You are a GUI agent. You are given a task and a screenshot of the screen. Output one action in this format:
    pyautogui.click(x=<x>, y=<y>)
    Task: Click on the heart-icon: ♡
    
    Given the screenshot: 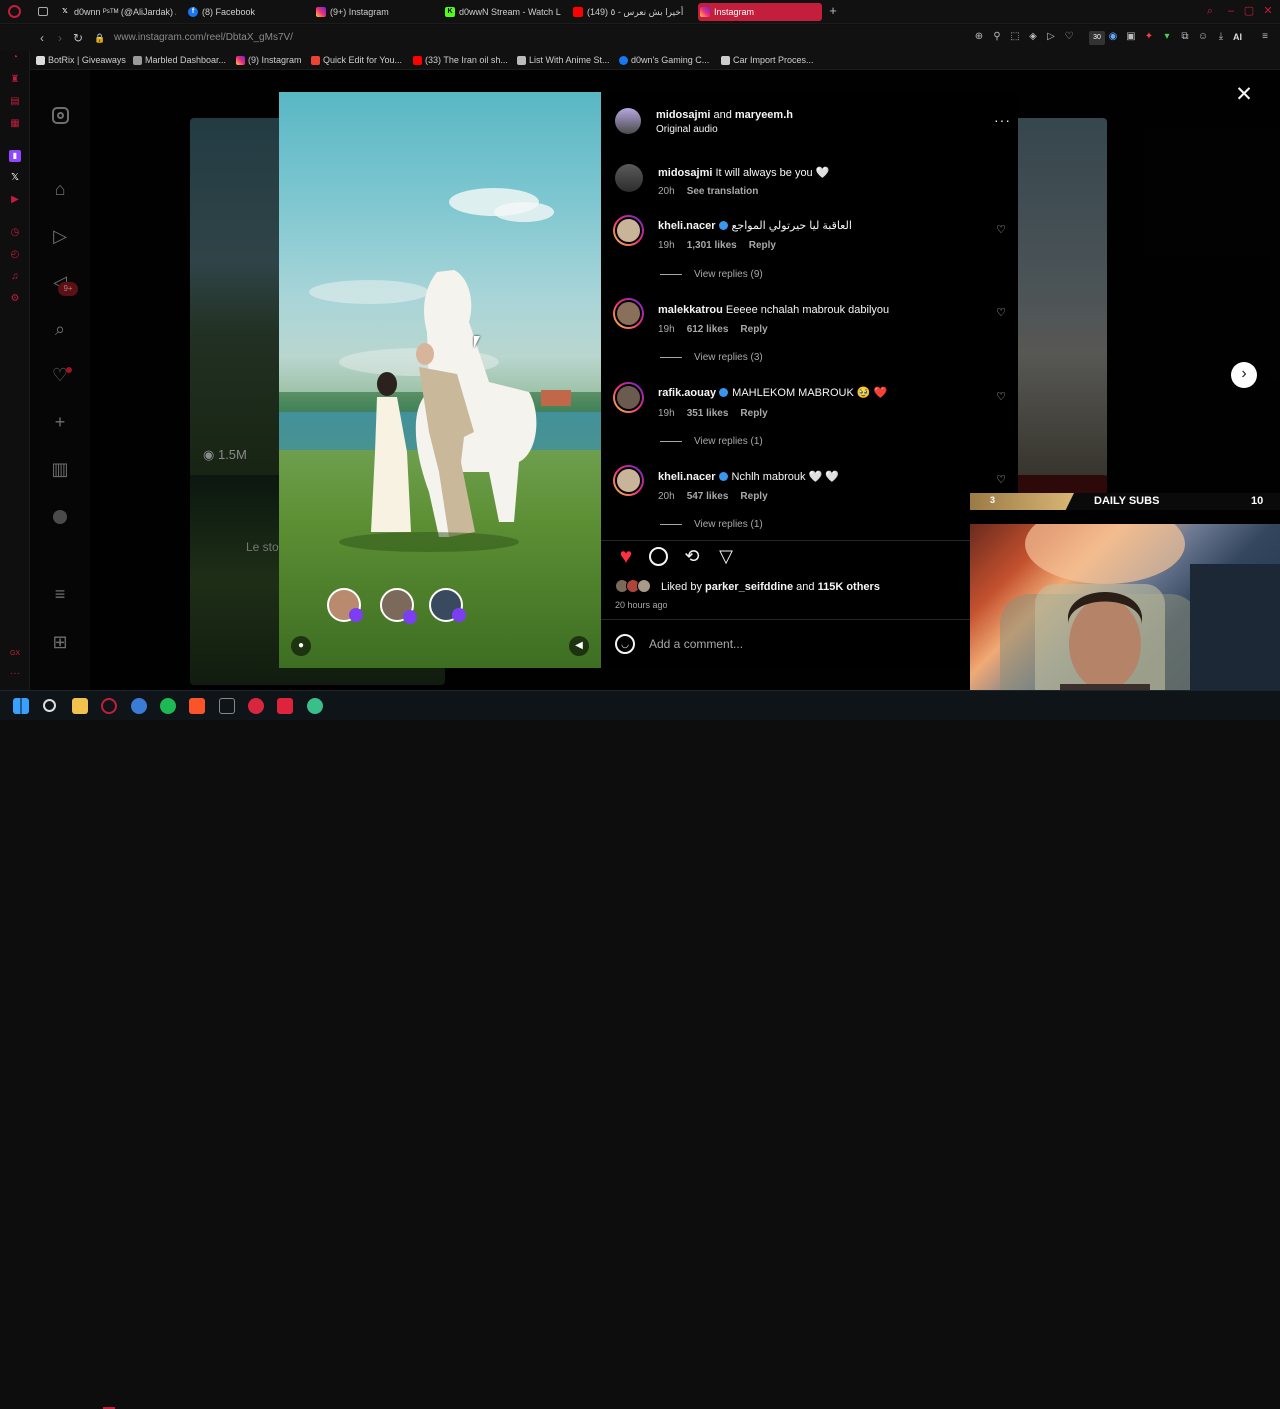 What is the action you would take?
    pyautogui.click(x=1069, y=37)
    